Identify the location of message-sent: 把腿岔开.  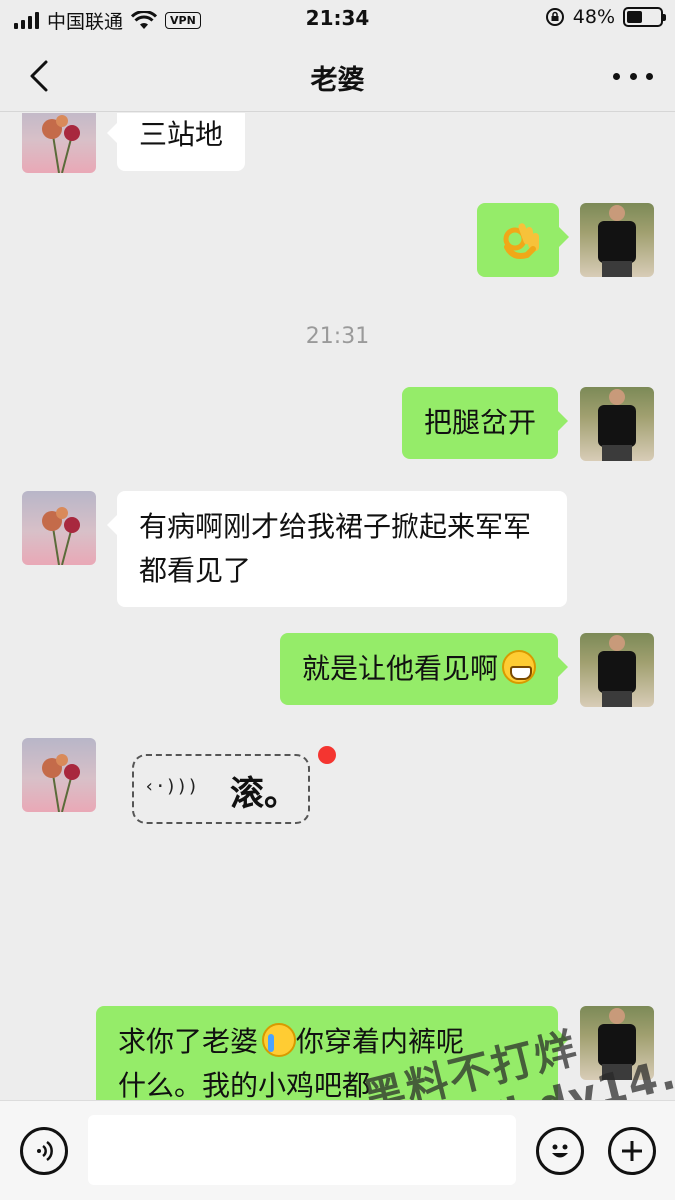
(337, 424).